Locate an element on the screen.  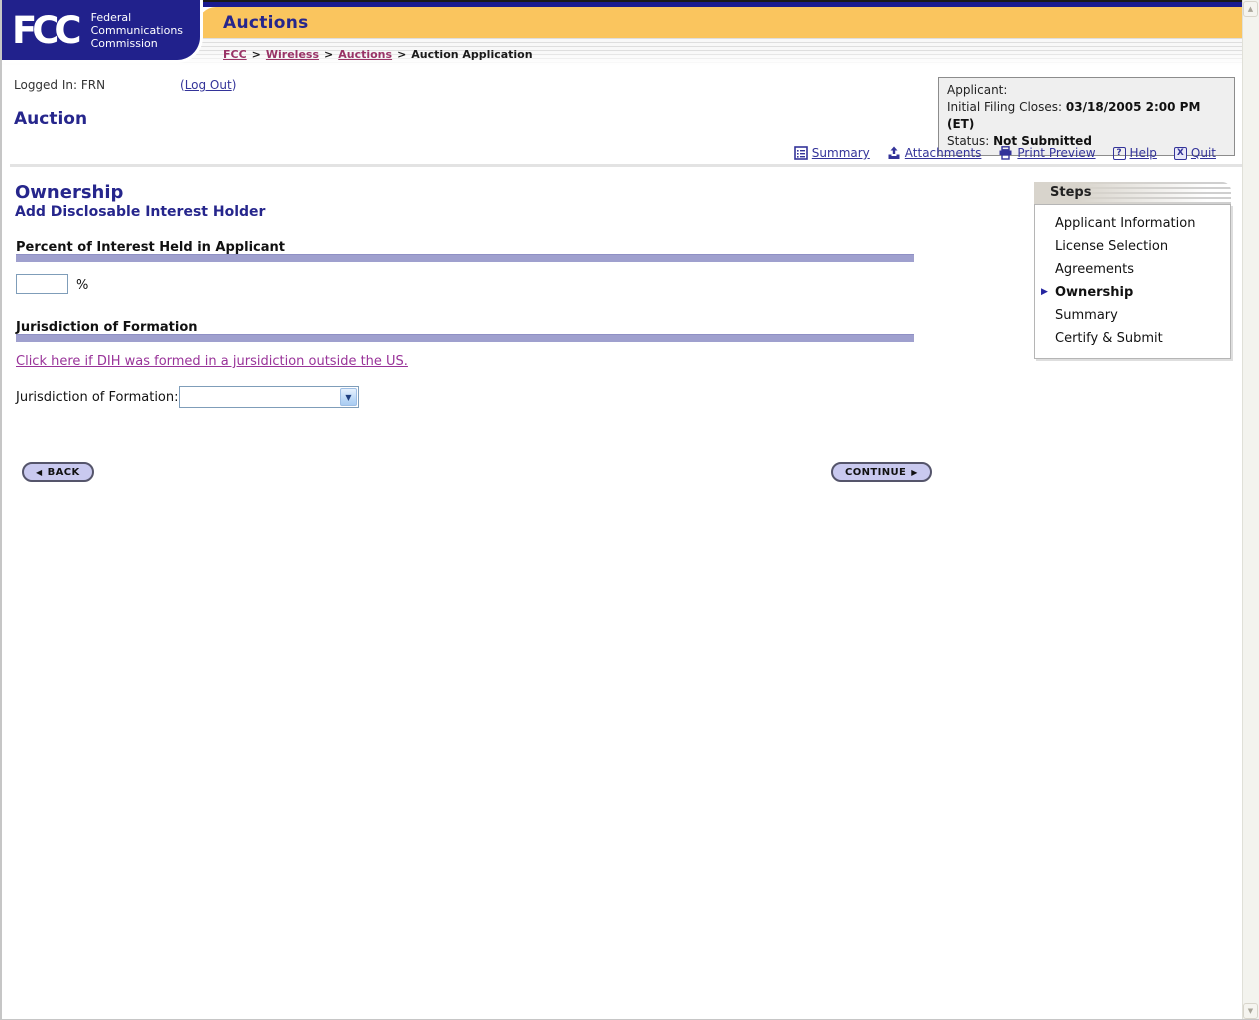
active-step-arrow-icon: ▶ is located at coordinates (1044, 292).